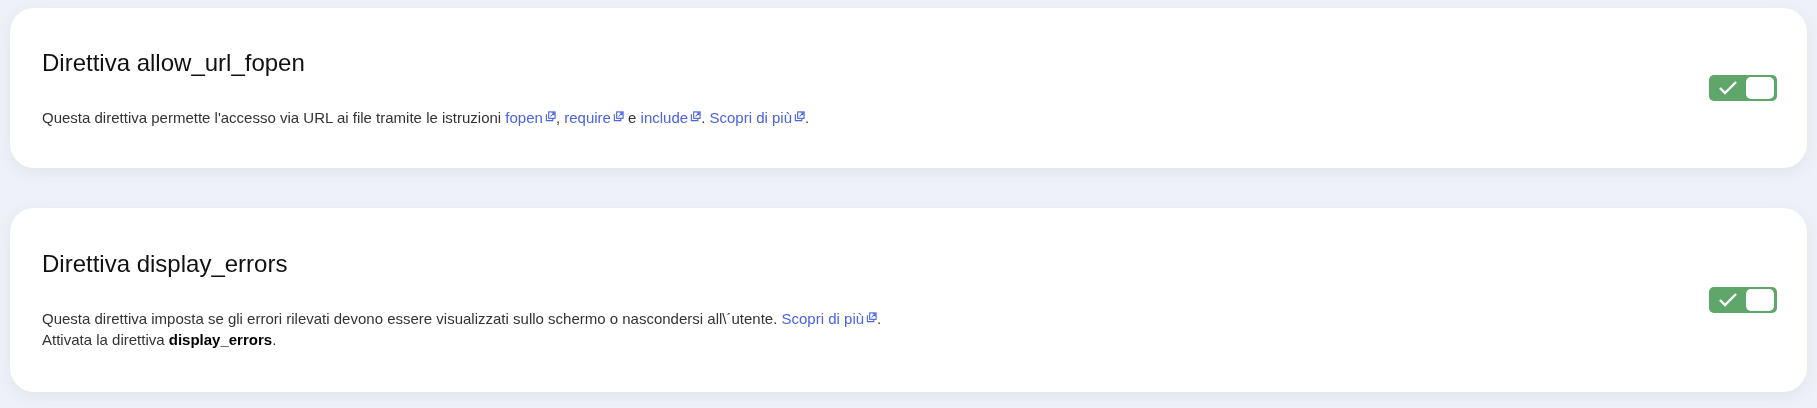 This screenshot has height=408, width=1817. What do you see at coordinates (426, 117) in the screenshot?
I see `directive-description: Questa direttiva permette l'accesso via URL ai file tramite le istruzioni fopen , require e include . Scopri di più .` at bounding box center [426, 117].